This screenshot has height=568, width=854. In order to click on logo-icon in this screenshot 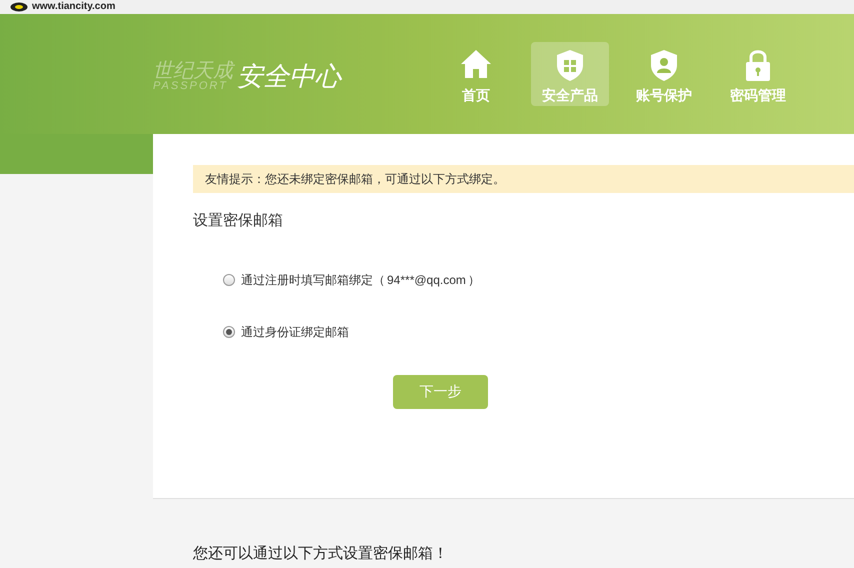, I will do `click(19, 7)`.